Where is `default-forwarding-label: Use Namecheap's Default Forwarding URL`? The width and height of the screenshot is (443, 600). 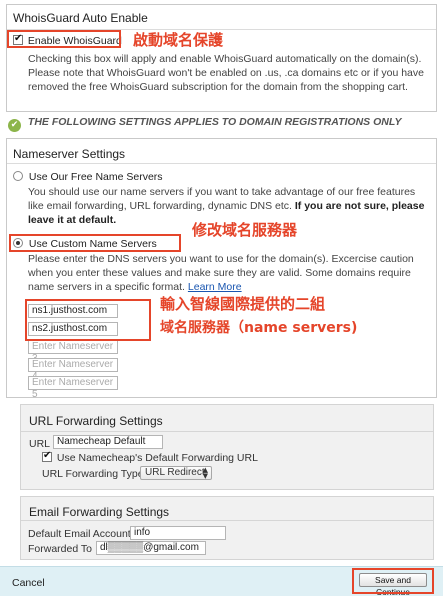
default-forwarding-label: Use Namecheap's Default Forwarding URL is located at coordinates (157, 458).